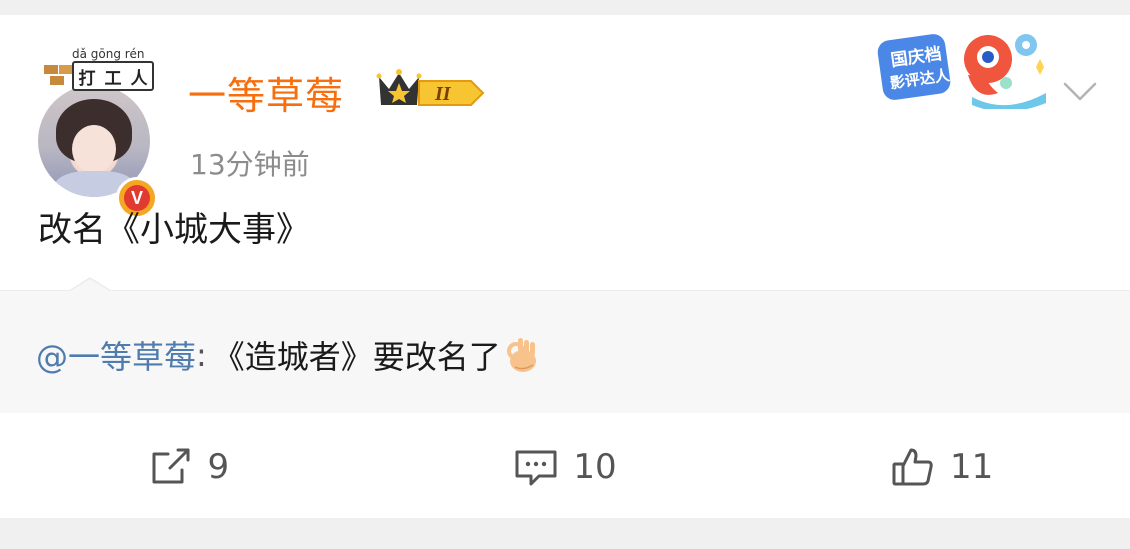 The image size is (1130, 549). I want to click on repost-text: 《造城者》要改名了, so click(356, 357).